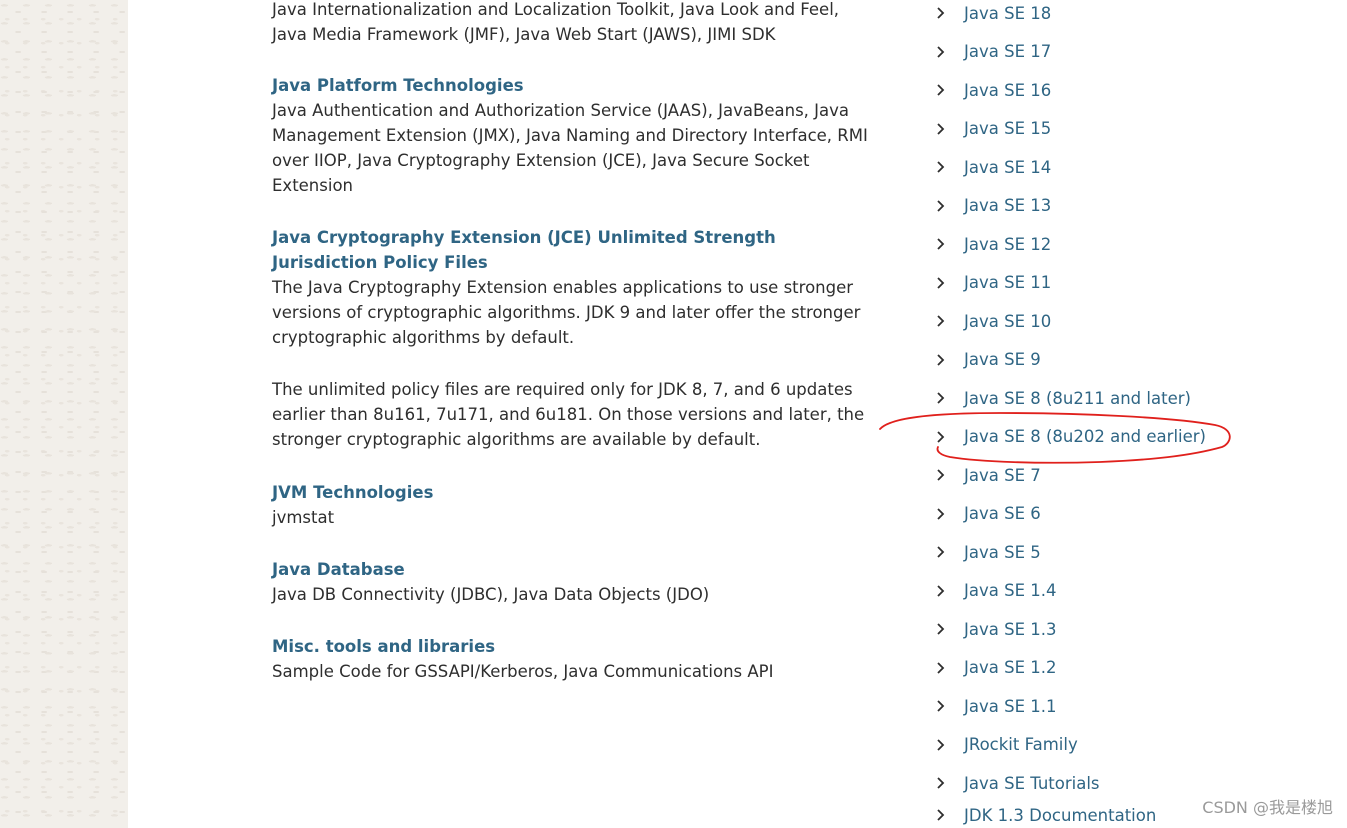 The image size is (1347, 828). I want to click on nav-item: Java SE 1.3, so click(995, 629).